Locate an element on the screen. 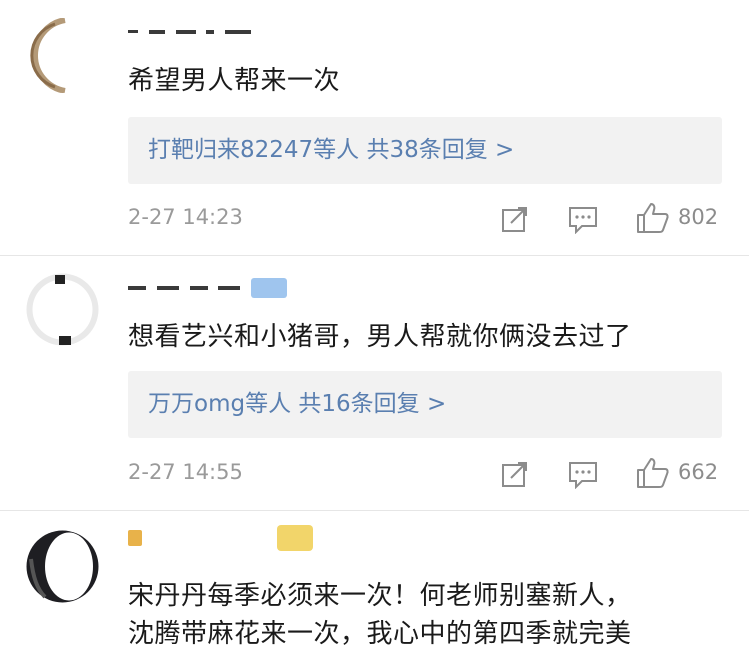  like-count: 662 is located at coordinates (698, 472).